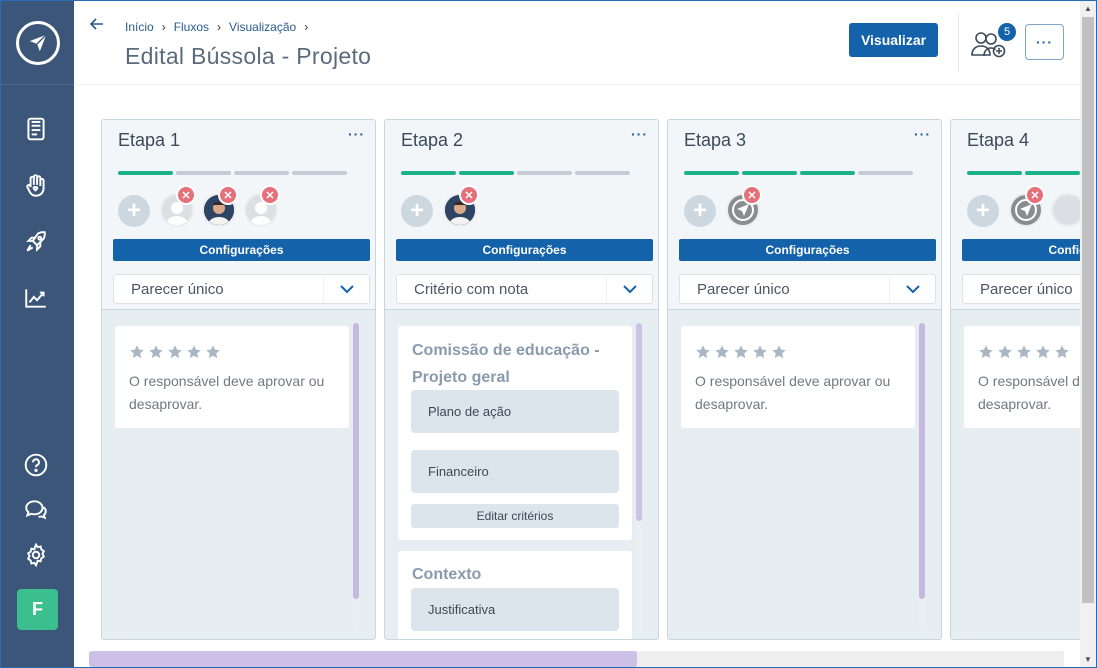 The height and width of the screenshot is (668, 1097). I want to click on page-vertical-scrollbar: ▲ ▼, so click(1088, 334).